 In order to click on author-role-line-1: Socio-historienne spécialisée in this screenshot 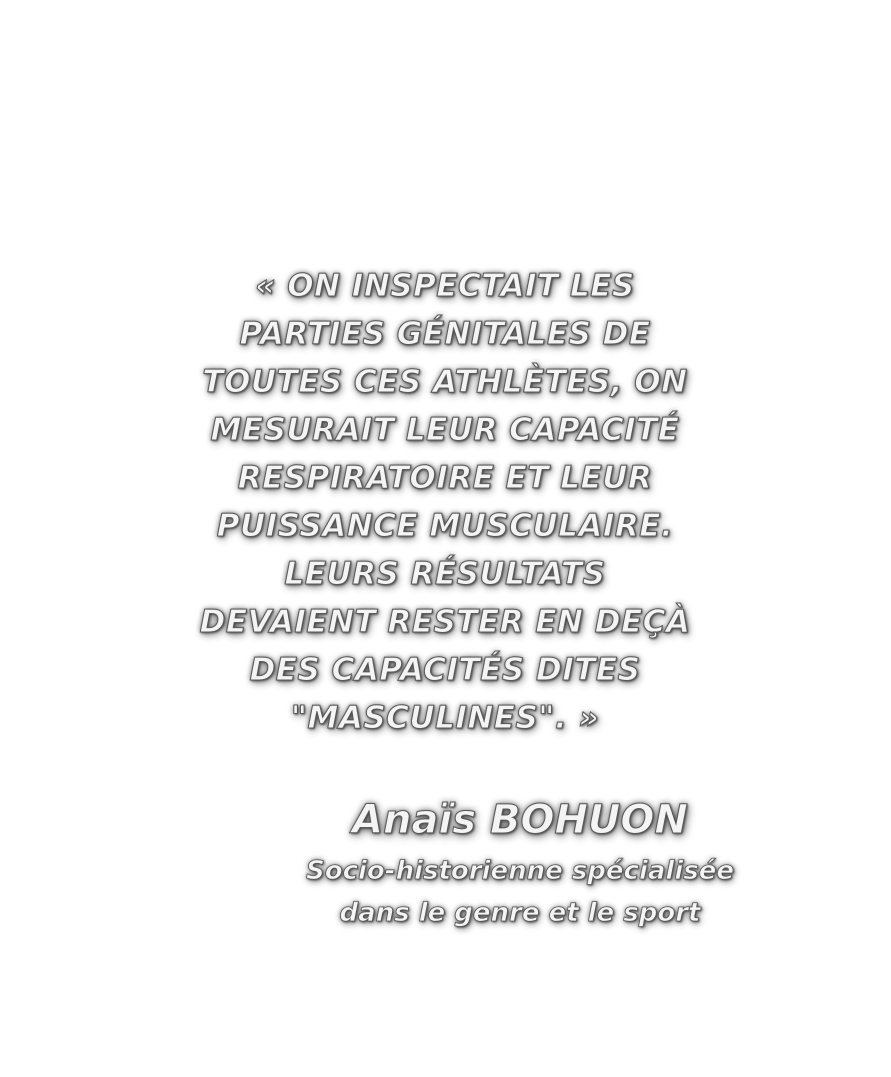, I will do `click(520, 871)`.